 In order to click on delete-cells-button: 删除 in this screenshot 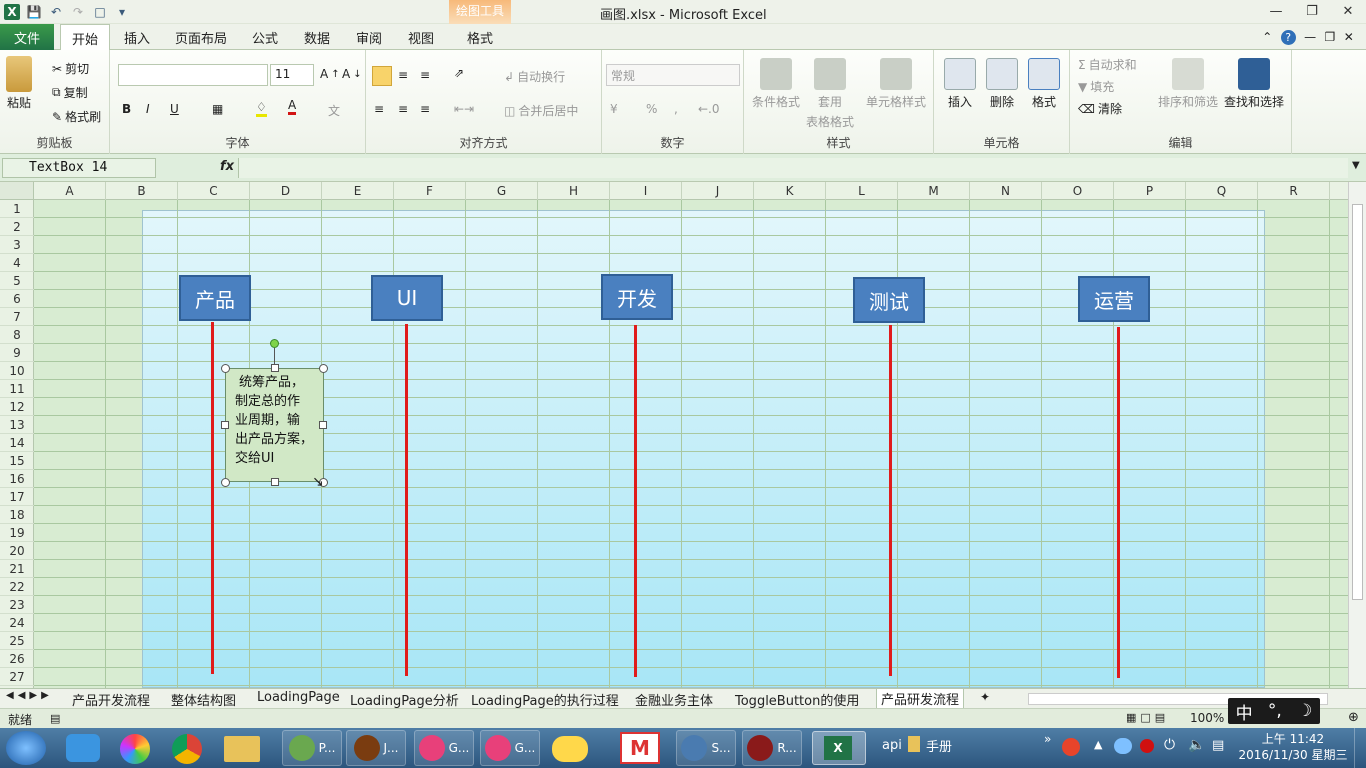, I will do `click(1002, 84)`.